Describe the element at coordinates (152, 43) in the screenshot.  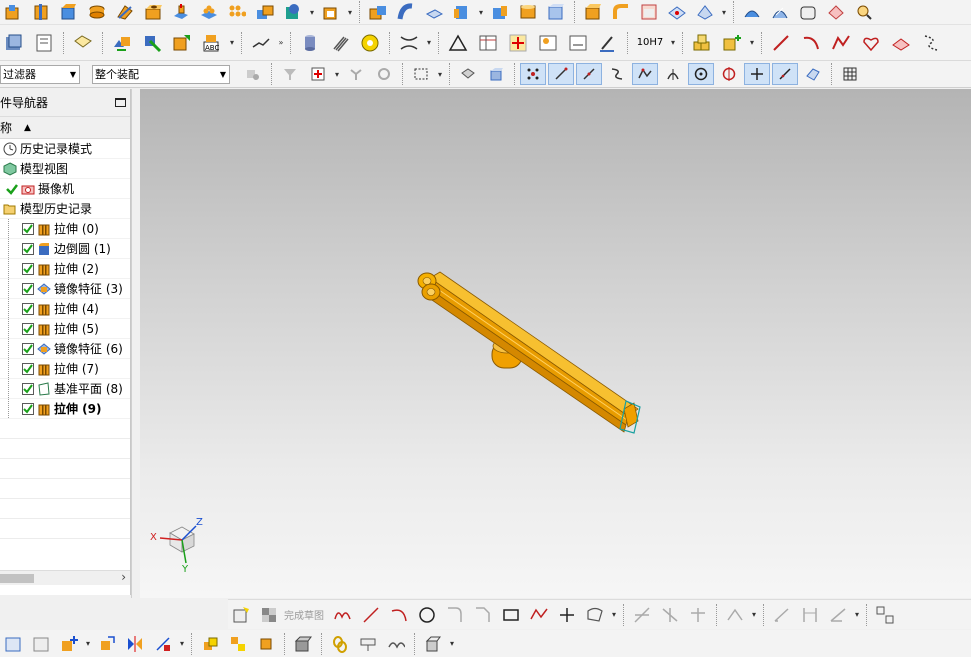
I see `constraint-icon` at that location.